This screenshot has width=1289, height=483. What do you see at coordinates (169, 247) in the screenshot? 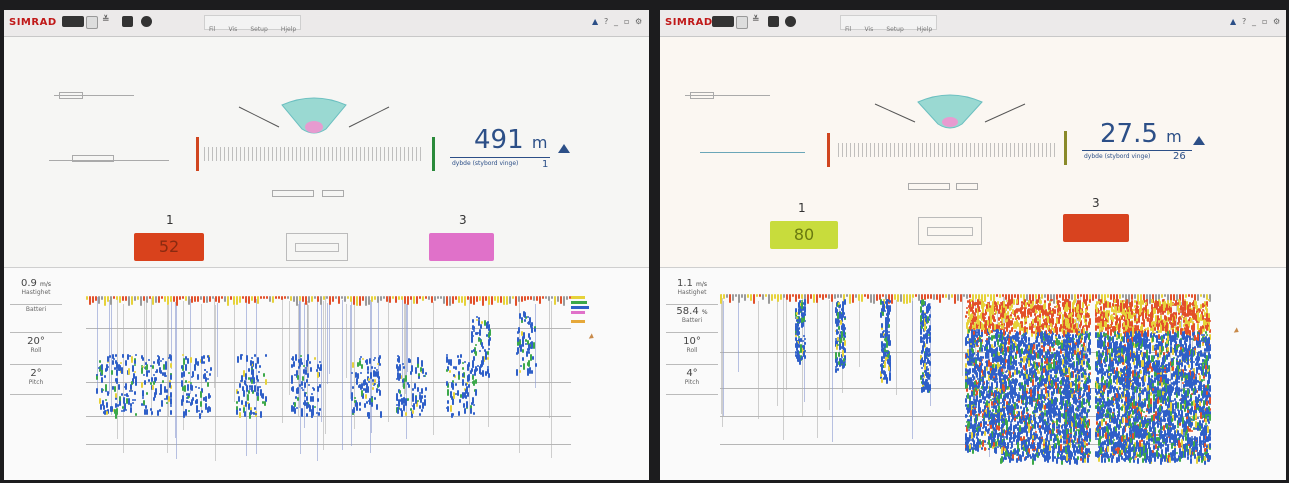
I see `catch-sensor-1: 52` at bounding box center [169, 247].